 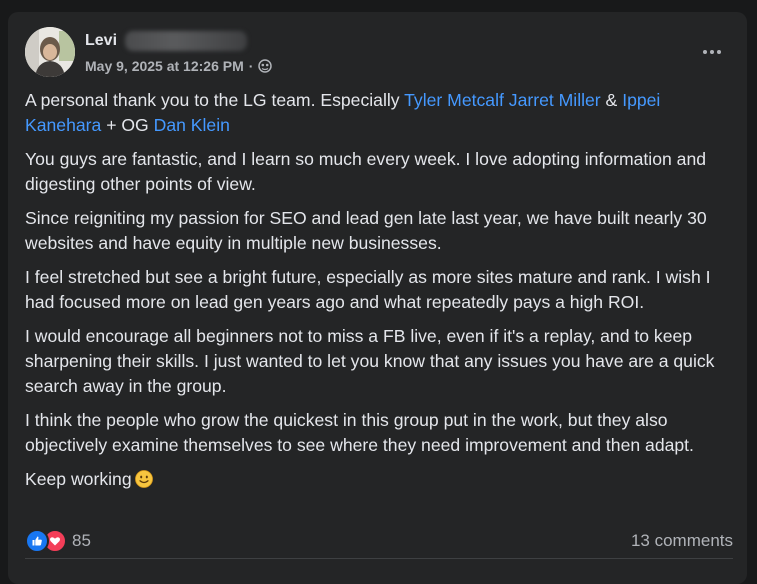 I want to click on globe-icon, so click(x=265, y=66).